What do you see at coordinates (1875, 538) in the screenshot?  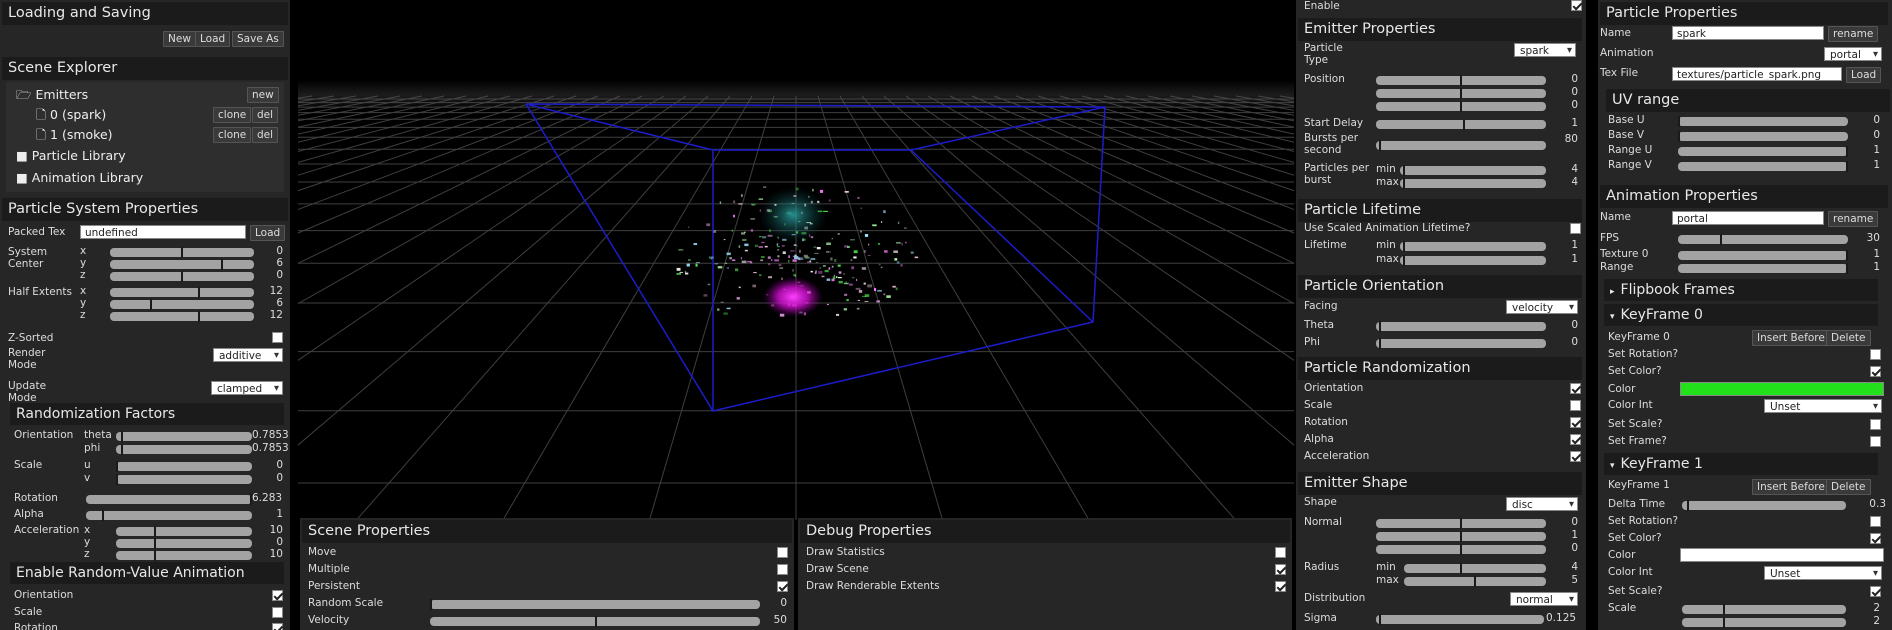 I see `kf1-set-color-checkbox` at bounding box center [1875, 538].